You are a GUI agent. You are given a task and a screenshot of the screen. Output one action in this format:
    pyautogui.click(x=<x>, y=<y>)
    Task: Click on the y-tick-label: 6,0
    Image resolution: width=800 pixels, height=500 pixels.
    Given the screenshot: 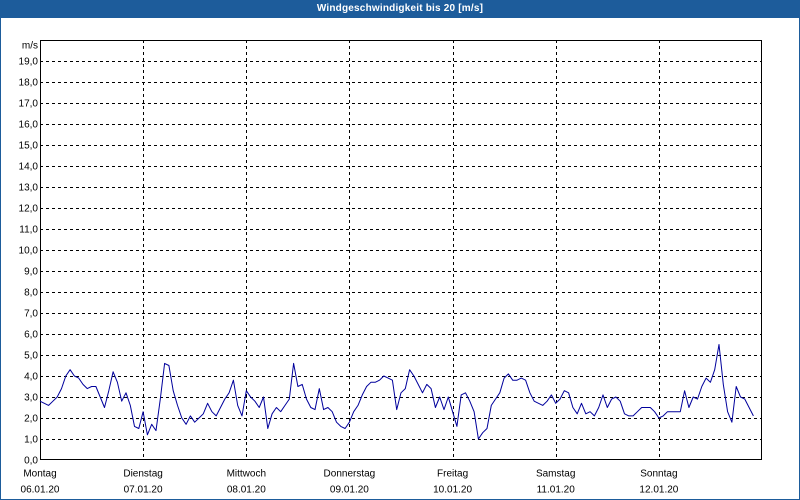 What is the action you would take?
    pyautogui.click(x=31, y=335)
    